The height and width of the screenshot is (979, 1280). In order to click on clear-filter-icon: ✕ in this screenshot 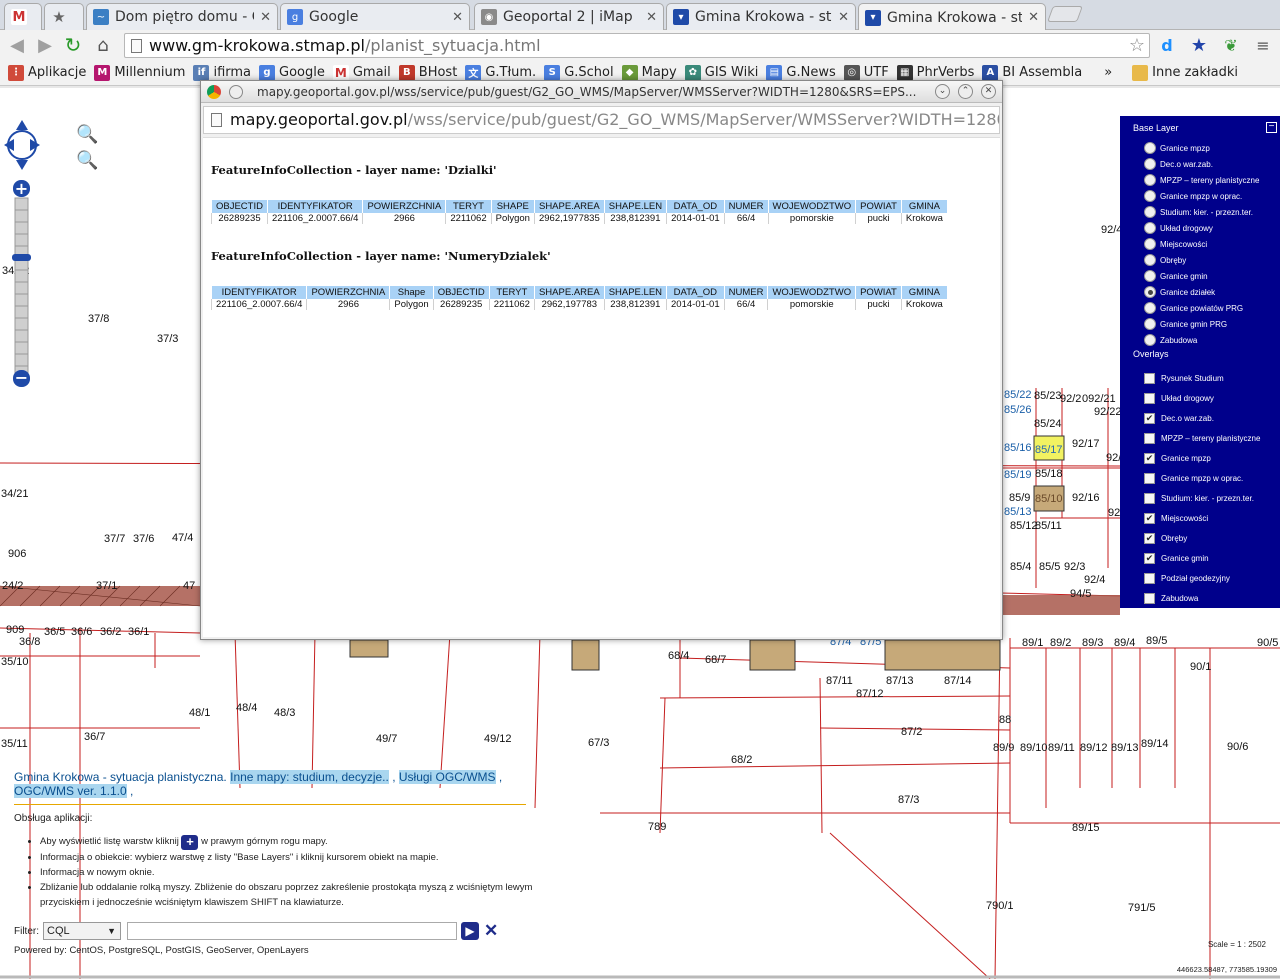, I will do `click(491, 931)`.